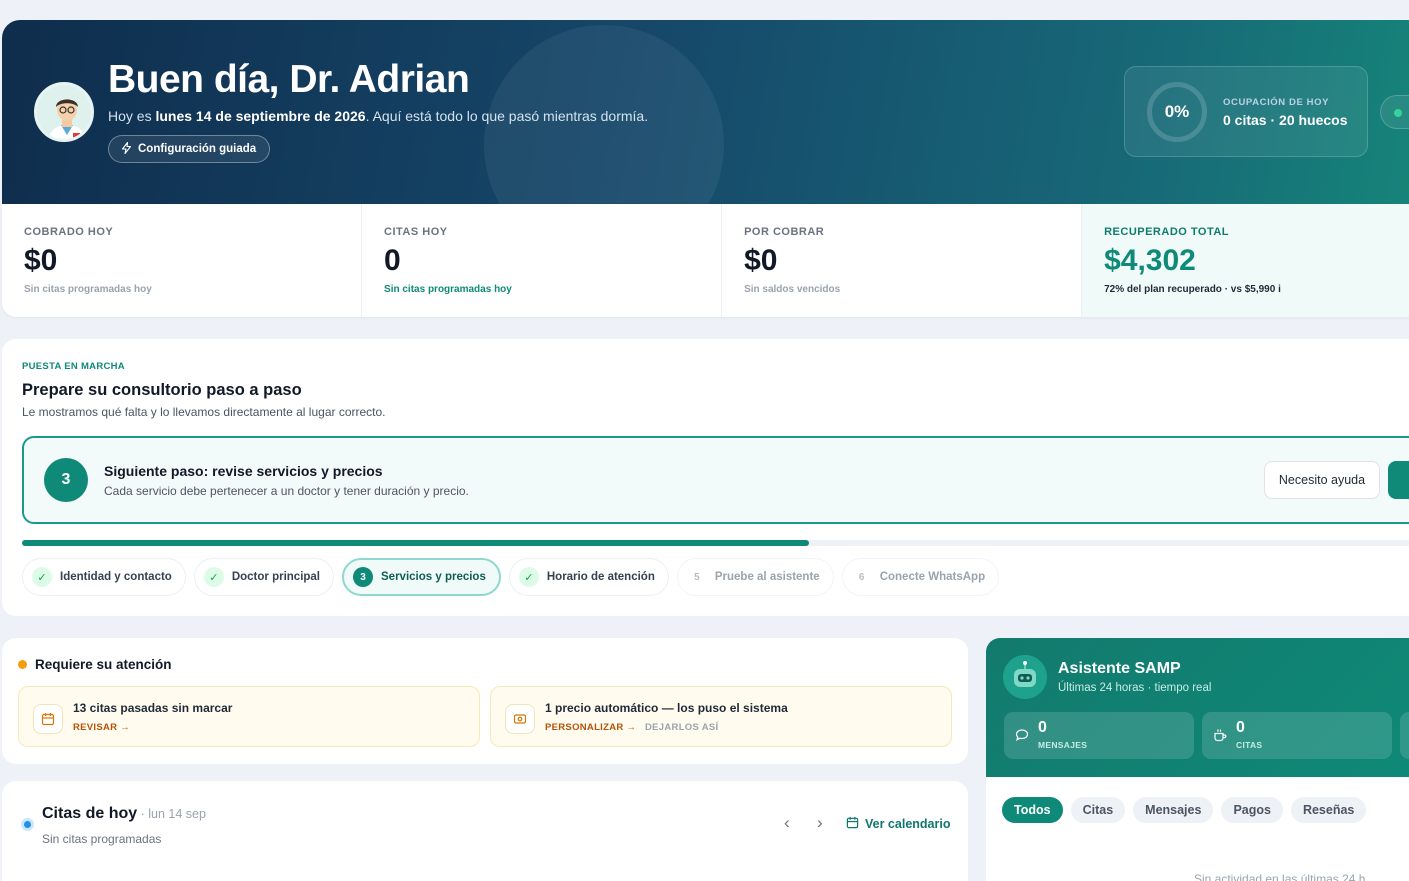  What do you see at coordinates (920, 577) in the screenshot?
I see `step-whatsapp: 6 Conecte WhatsApp` at bounding box center [920, 577].